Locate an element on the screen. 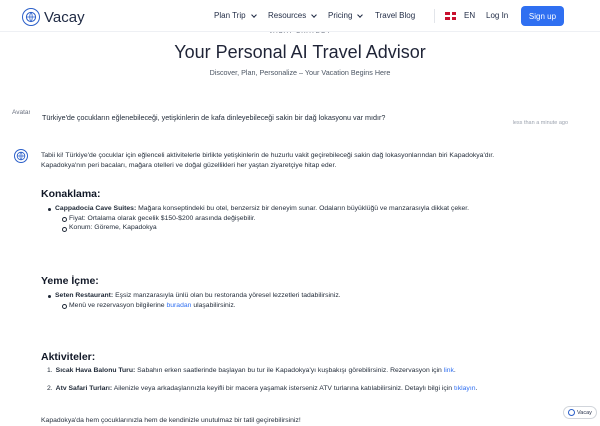 This screenshot has height=426, width=600. signup-button: Sign up is located at coordinates (542, 16).